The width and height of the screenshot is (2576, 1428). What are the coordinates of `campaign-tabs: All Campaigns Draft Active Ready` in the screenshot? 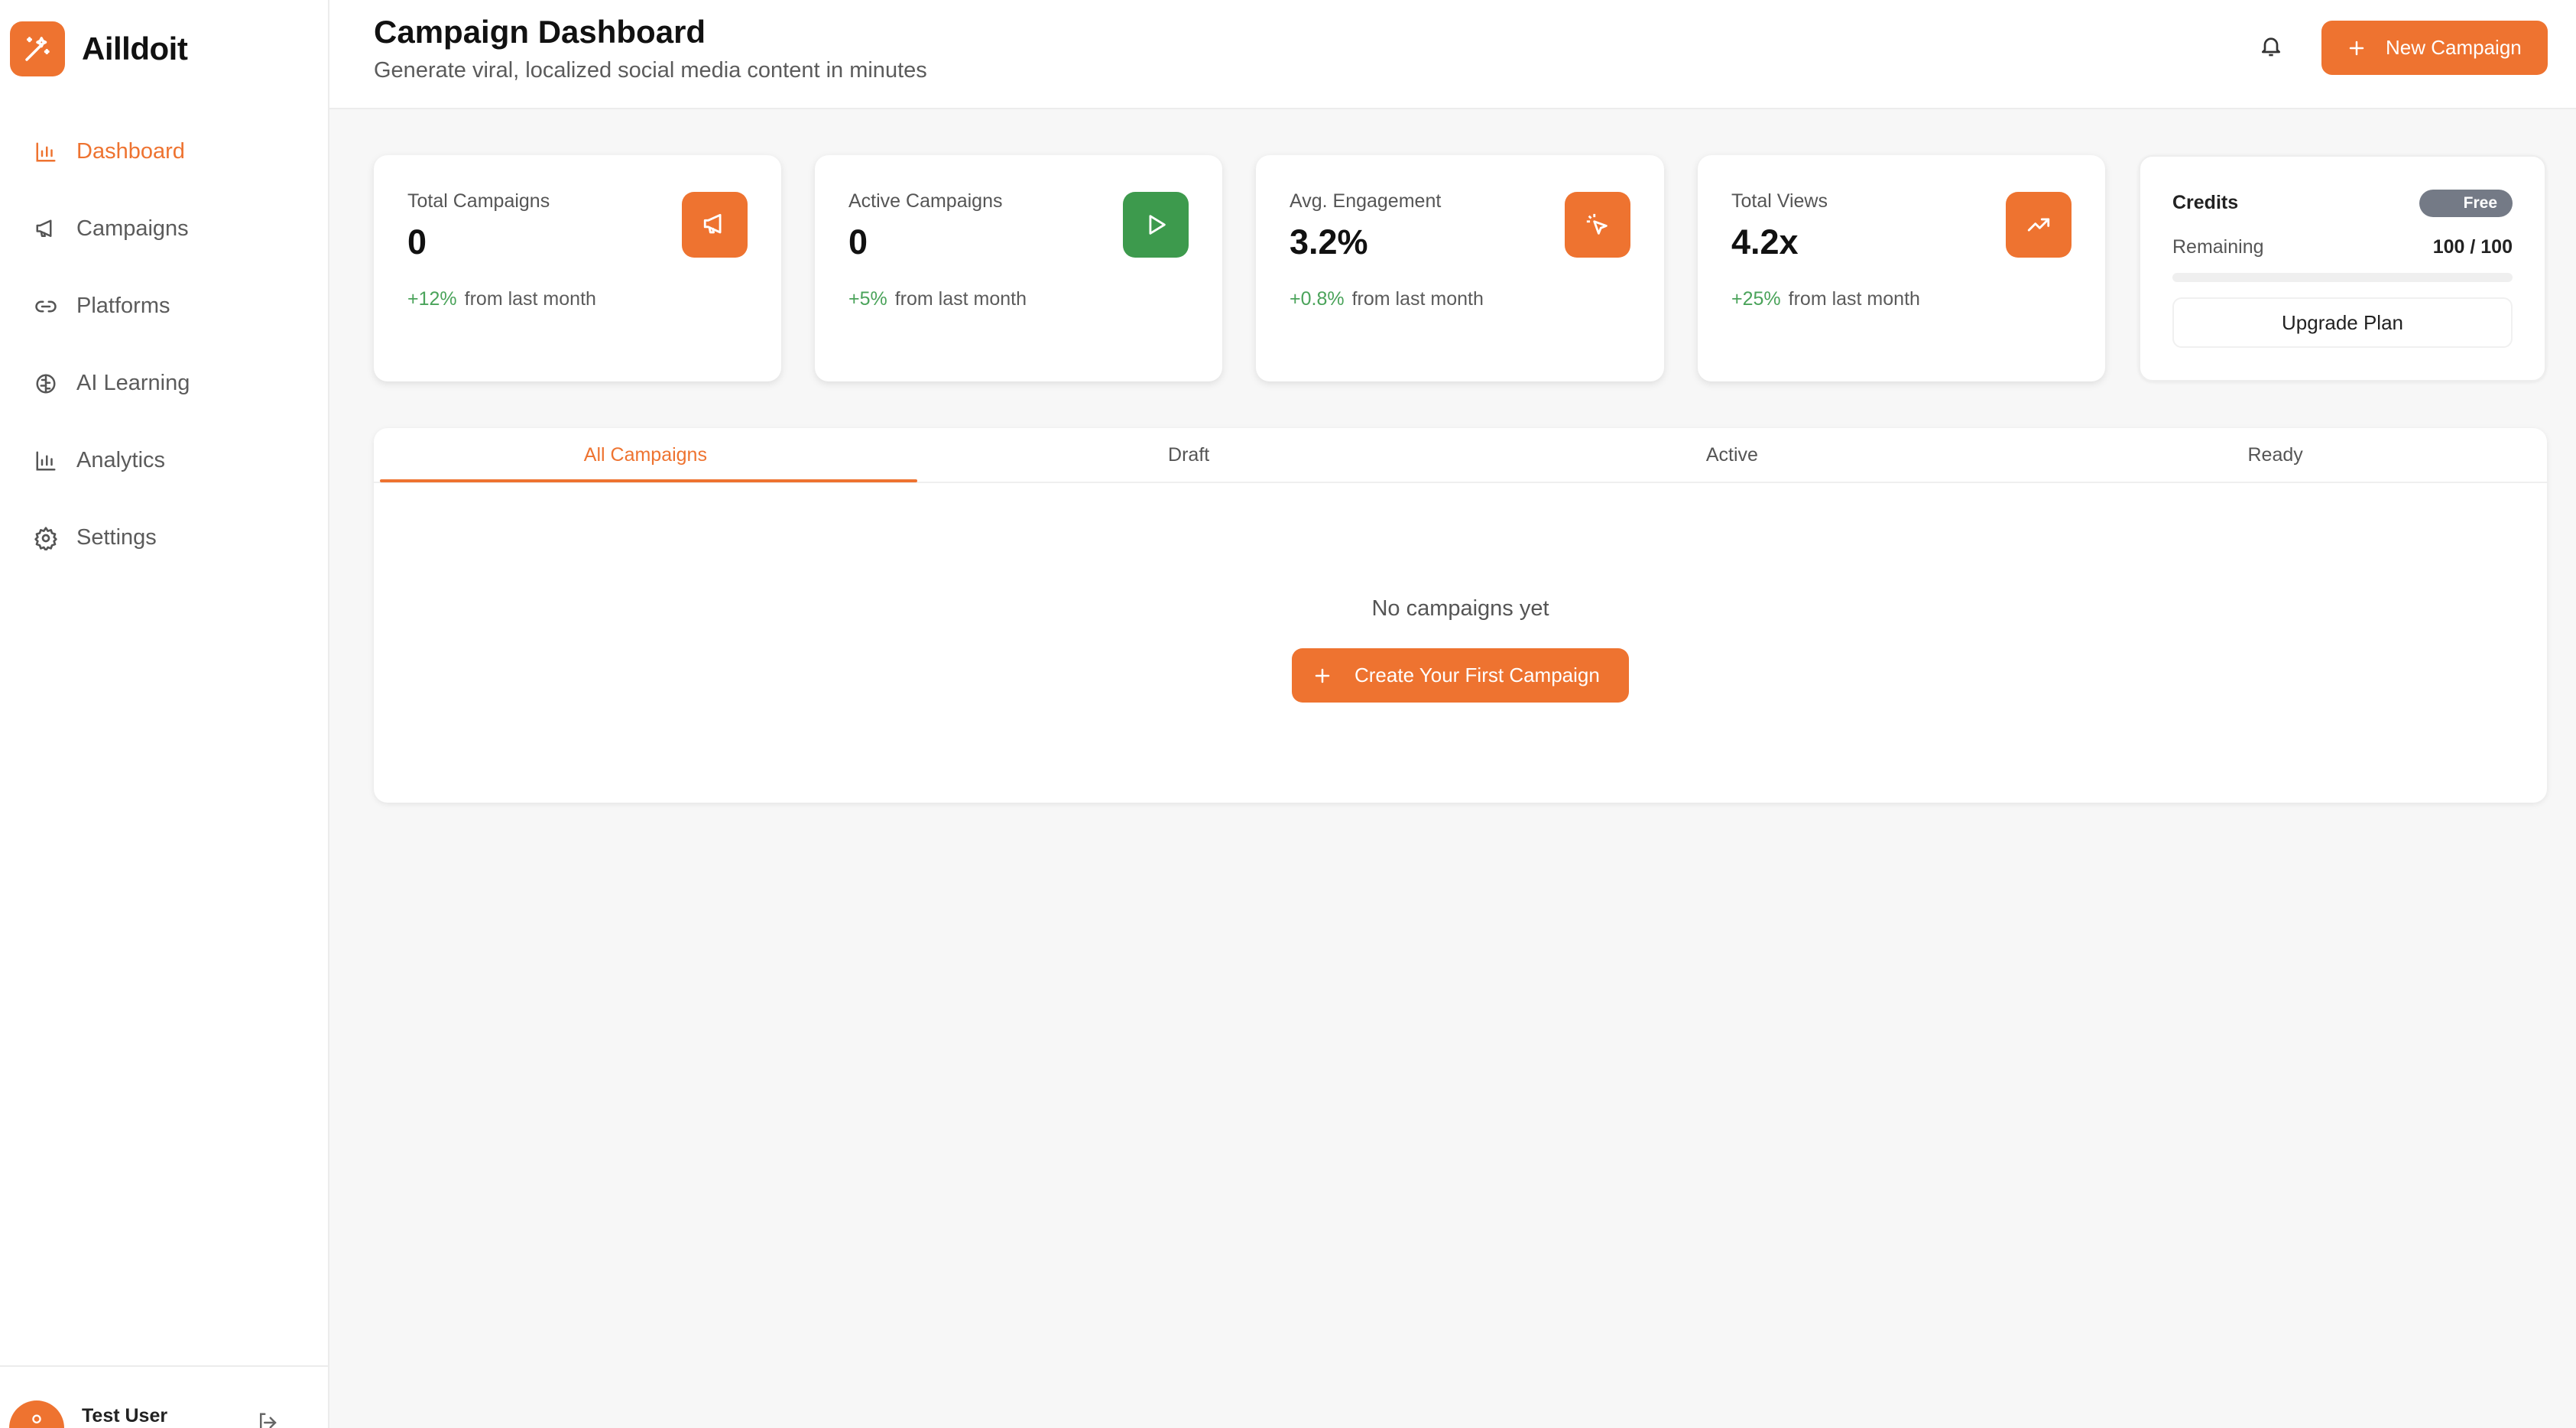 It's located at (1460, 455).